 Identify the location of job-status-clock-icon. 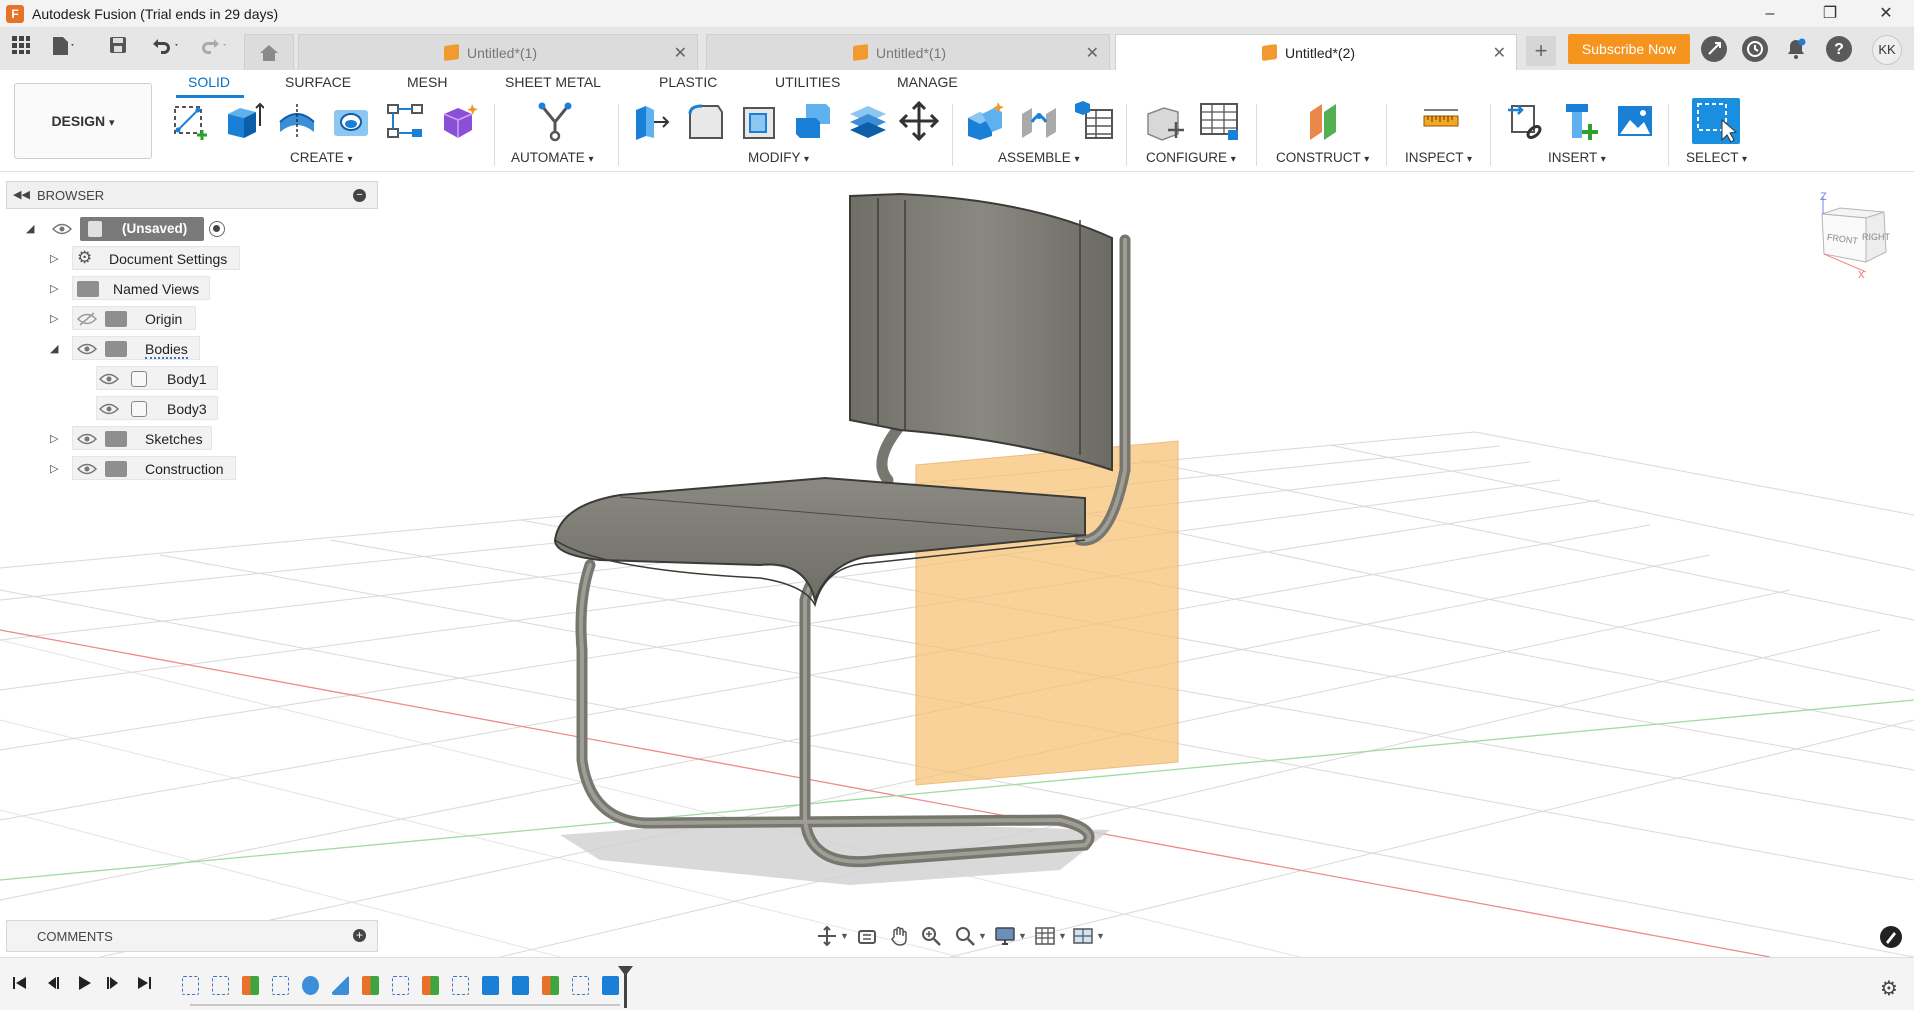
(1755, 49).